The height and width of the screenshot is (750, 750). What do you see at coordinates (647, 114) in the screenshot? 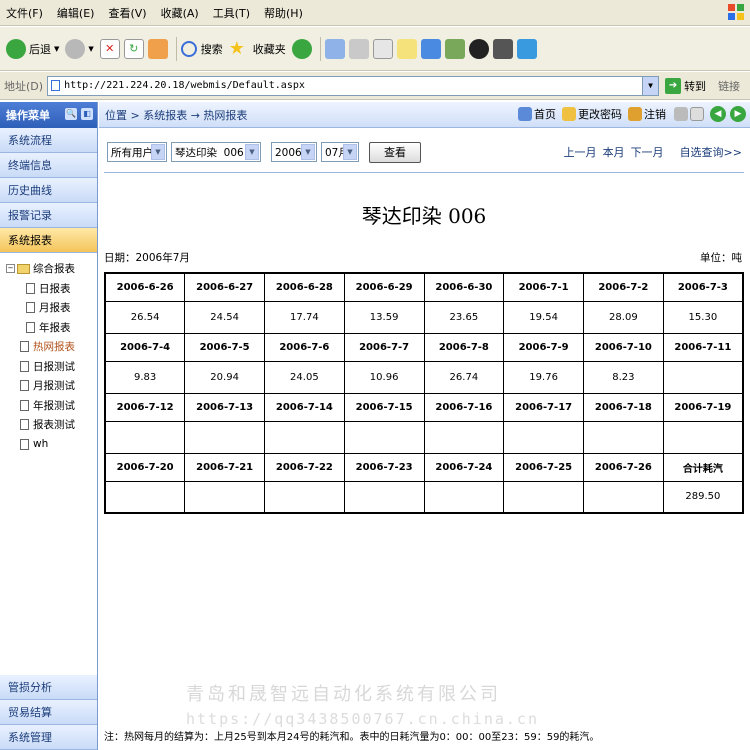
I see `logout-link: 注销` at bounding box center [647, 114].